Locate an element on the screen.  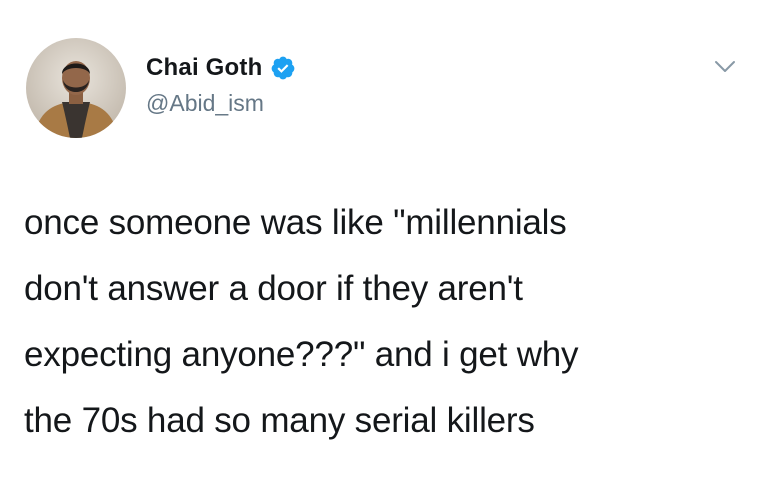
author-info: Chai Goth @Abid_ism is located at coordinates (221, 84).